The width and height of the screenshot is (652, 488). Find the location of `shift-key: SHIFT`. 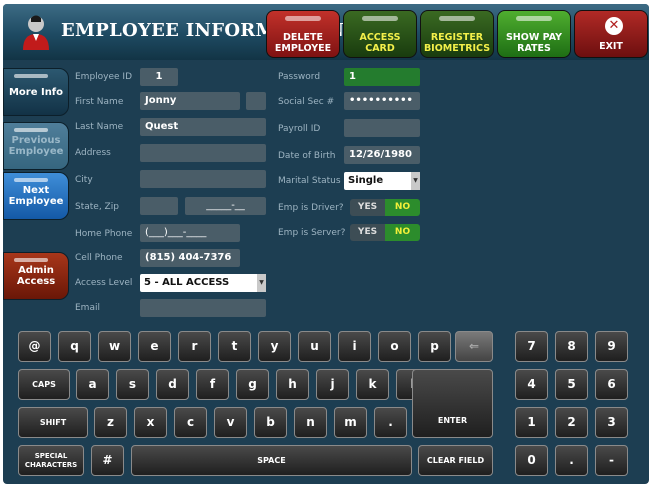

shift-key: SHIFT is located at coordinates (53, 422).